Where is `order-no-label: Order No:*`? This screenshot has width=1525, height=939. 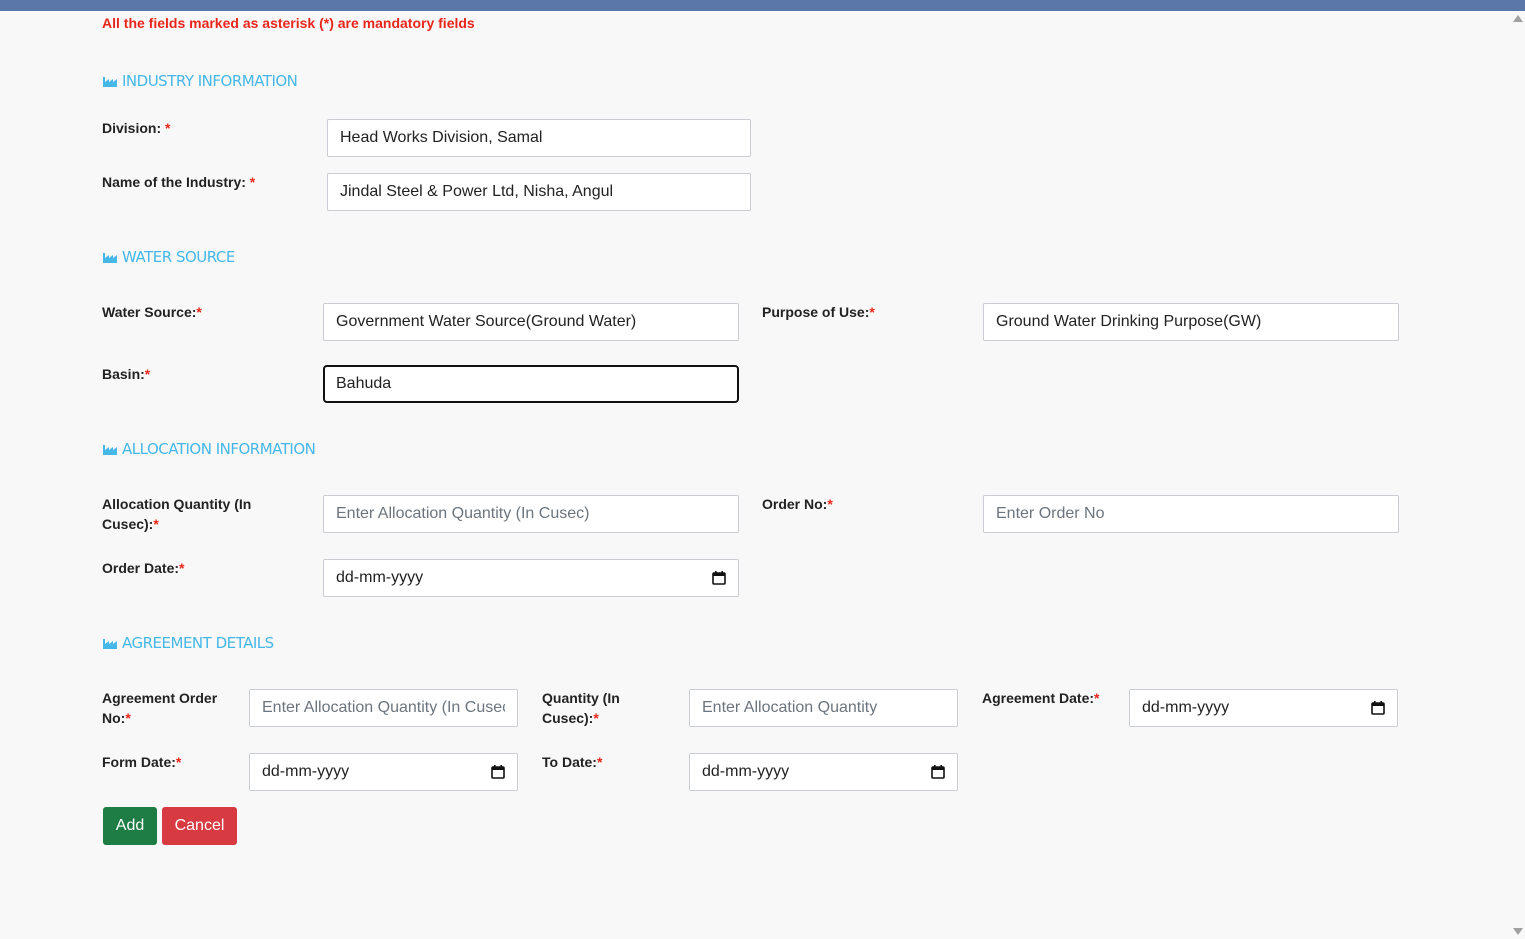
order-no-label: Order No:* is located at coordinates (797, 504).